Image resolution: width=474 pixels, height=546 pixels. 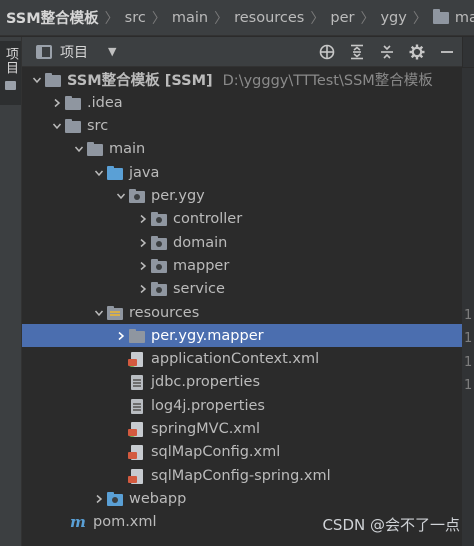 I want to click on breadcrumb-item-src: src, so click(x=135, y=18).